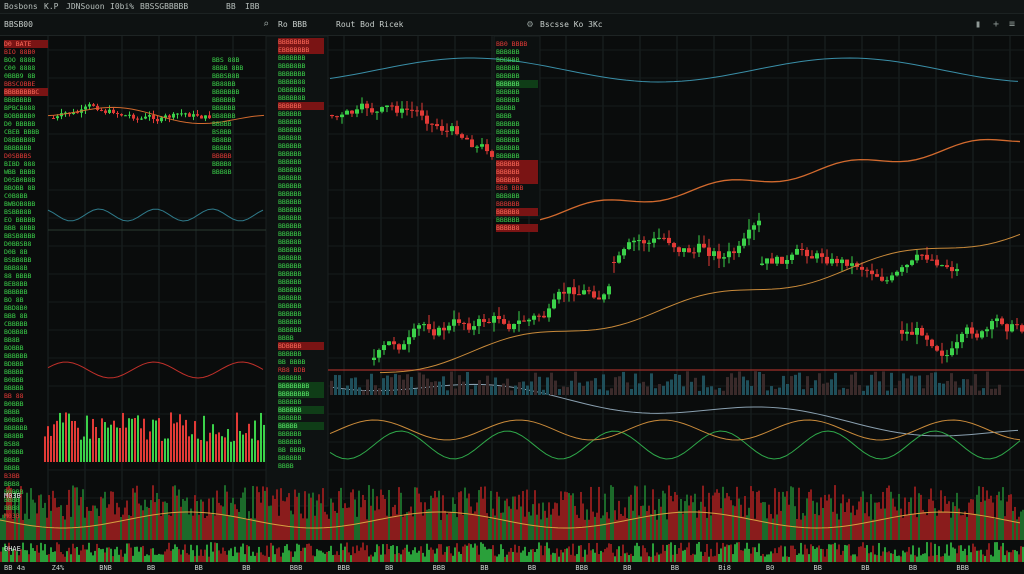 This screenshot has width=1024, height=574. Describe the element at coordinates (26, 308) in the screenshot. I see `quote-row: BBD8B0` at that location.